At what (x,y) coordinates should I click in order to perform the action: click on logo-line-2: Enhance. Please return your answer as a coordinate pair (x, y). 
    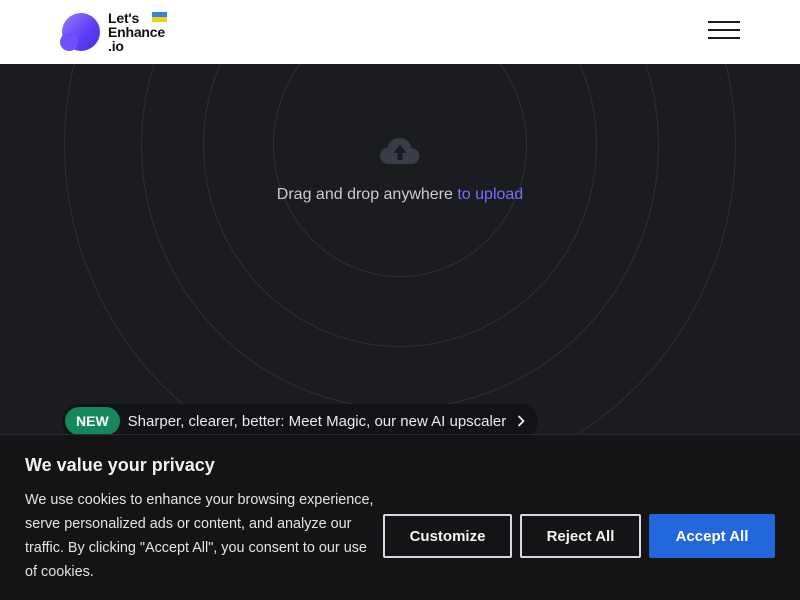
    Looking at the image, I should click on (136, 32).